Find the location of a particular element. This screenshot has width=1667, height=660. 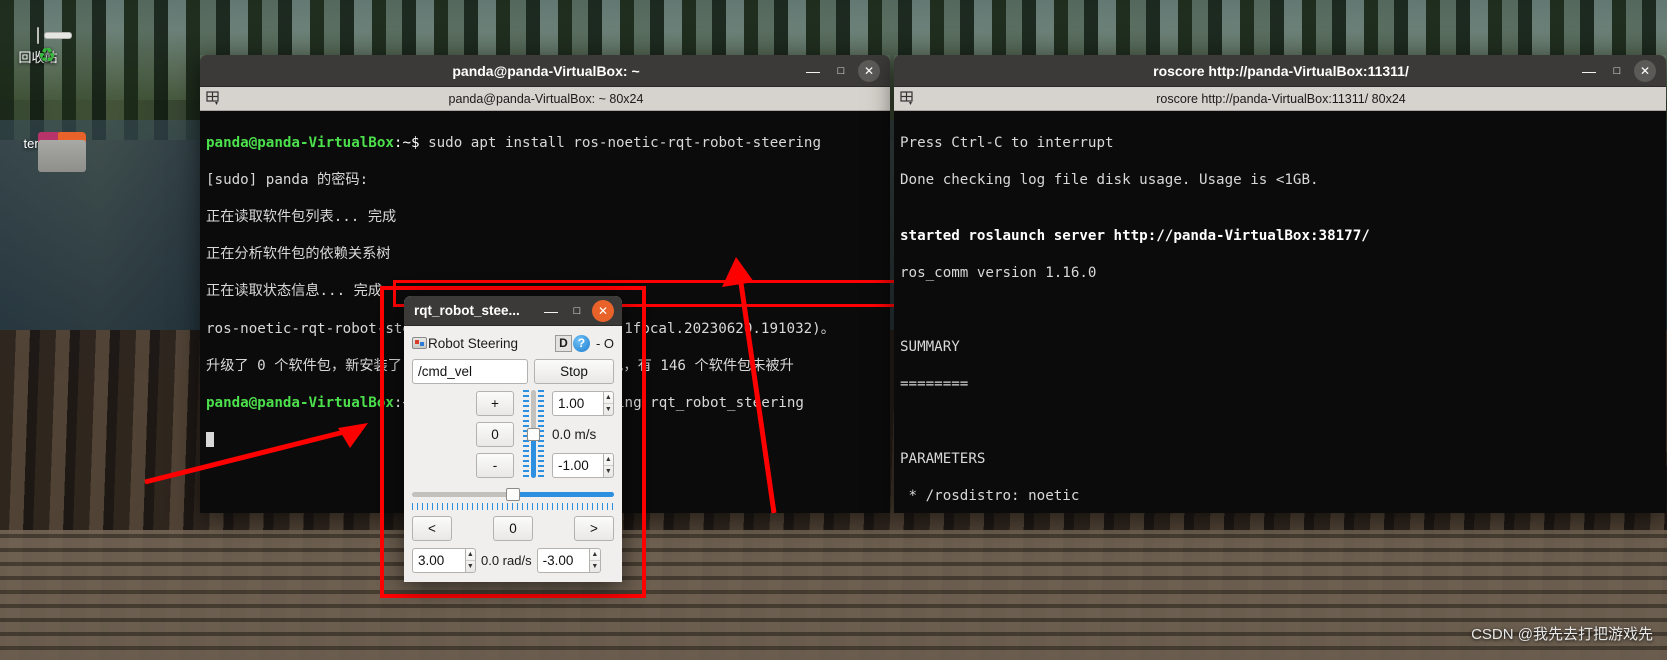

window-title: roscore http://panda-VirtualBox:11311/ is located at coordinates (1281, 70).